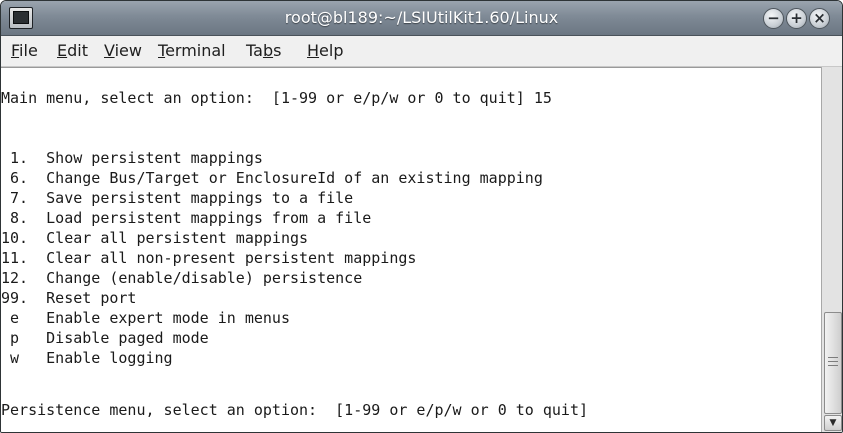 Image resolution: width=843 pixels, height=433 pixels. What do you see at coordinates (87, 358) in the screenshot?
I see `terminal-line-option-w: w Enable logging` at bounding box center [87, 358].